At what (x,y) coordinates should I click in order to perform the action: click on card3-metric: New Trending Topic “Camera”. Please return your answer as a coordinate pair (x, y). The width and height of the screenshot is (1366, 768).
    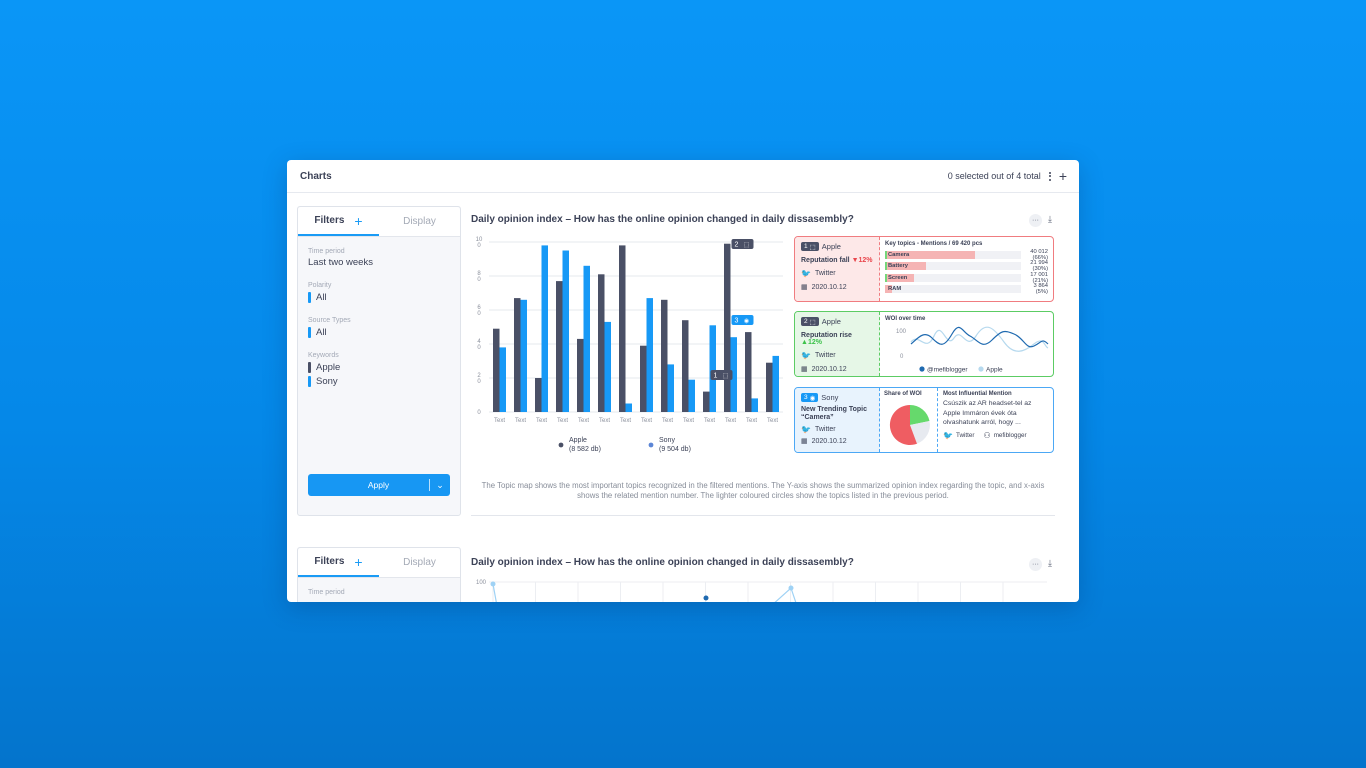
    Looking at the image, I should click on (834, 414).